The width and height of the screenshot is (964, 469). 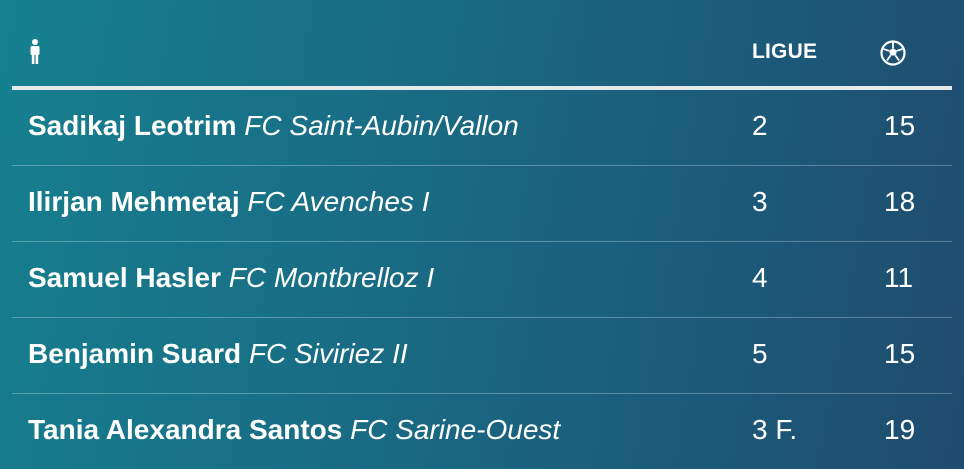 I want to click on league-cell: 5, so click(x=760, y=353).